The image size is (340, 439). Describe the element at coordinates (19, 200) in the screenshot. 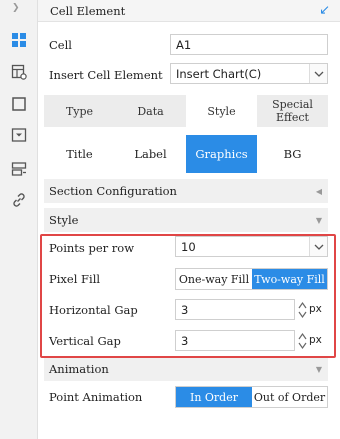

I see `link-icon` at that location.